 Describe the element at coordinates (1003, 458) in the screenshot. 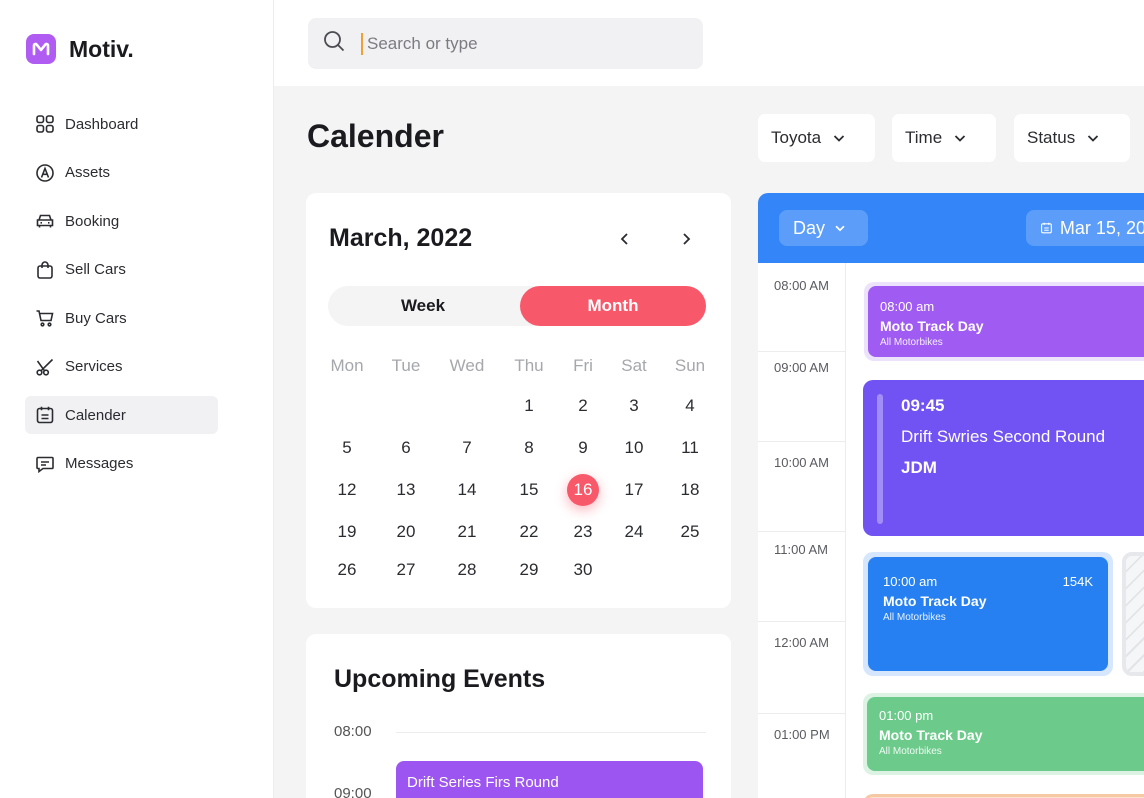

I see `schedule-event-featured: 09:45 Drift Swries Second Round JDM` at that location.